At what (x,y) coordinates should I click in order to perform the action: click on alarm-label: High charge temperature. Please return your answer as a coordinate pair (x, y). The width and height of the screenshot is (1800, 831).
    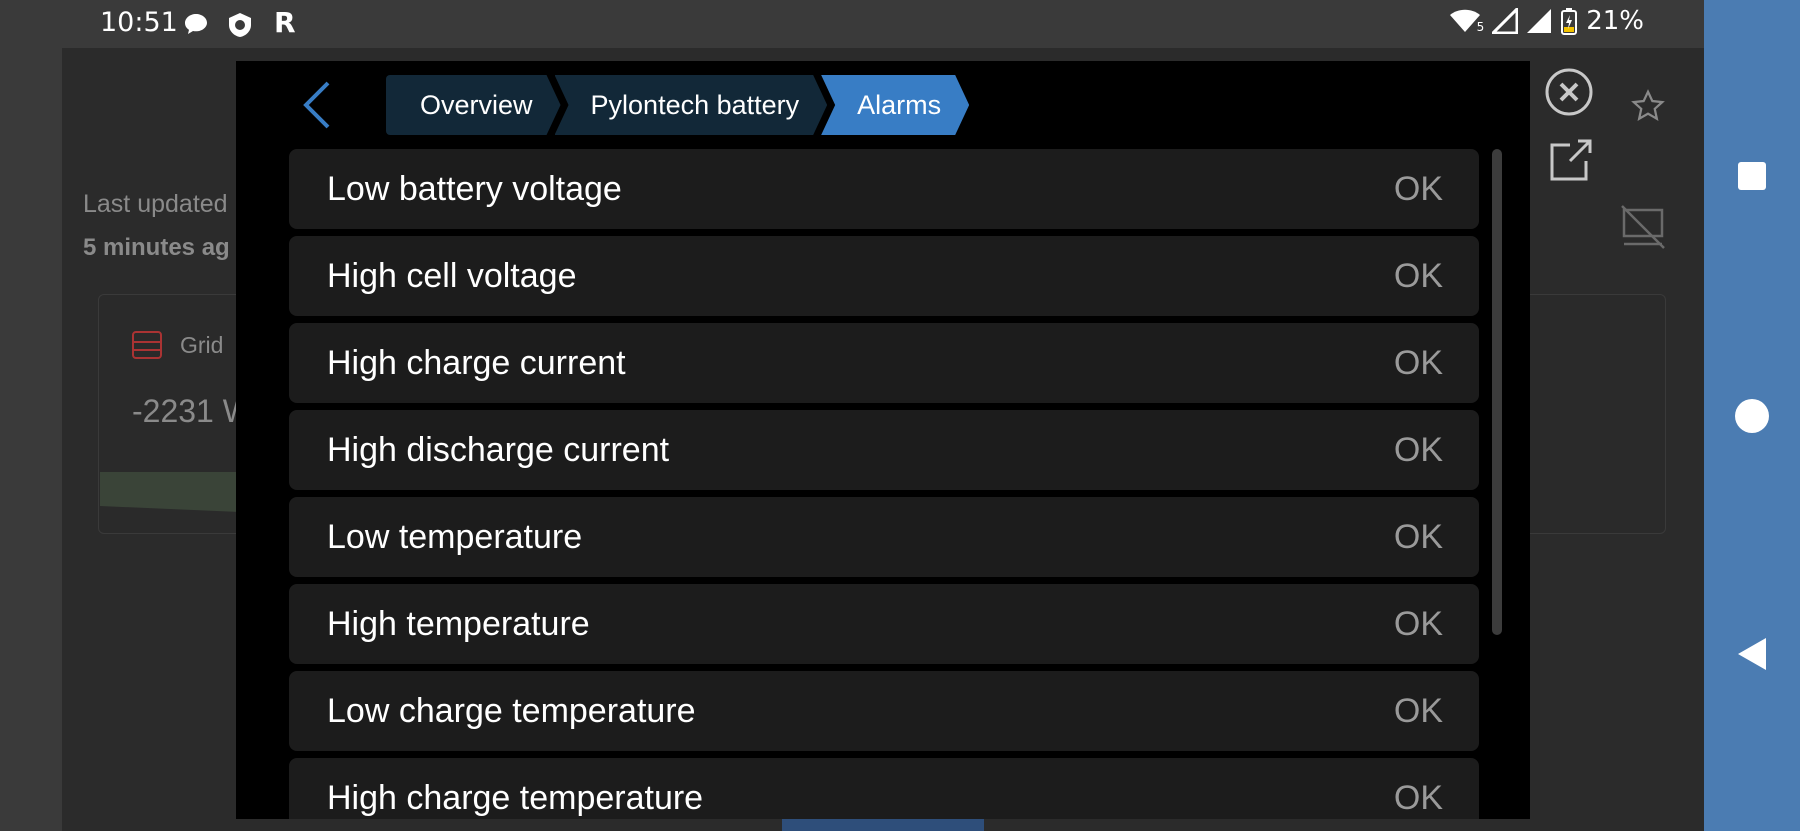
    Looking at the image, I should click on (515, 797).